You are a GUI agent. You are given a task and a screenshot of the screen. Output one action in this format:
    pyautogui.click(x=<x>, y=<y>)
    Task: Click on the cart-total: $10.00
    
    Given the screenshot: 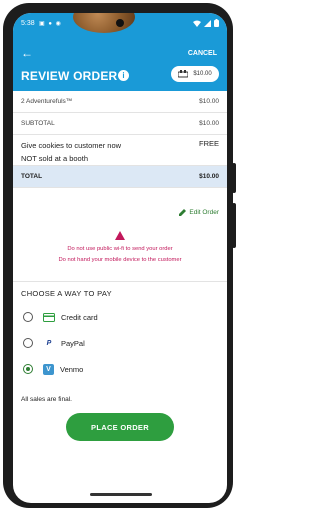 What is the action you would take?
    pyautogui.click(x=202, y=74)
    